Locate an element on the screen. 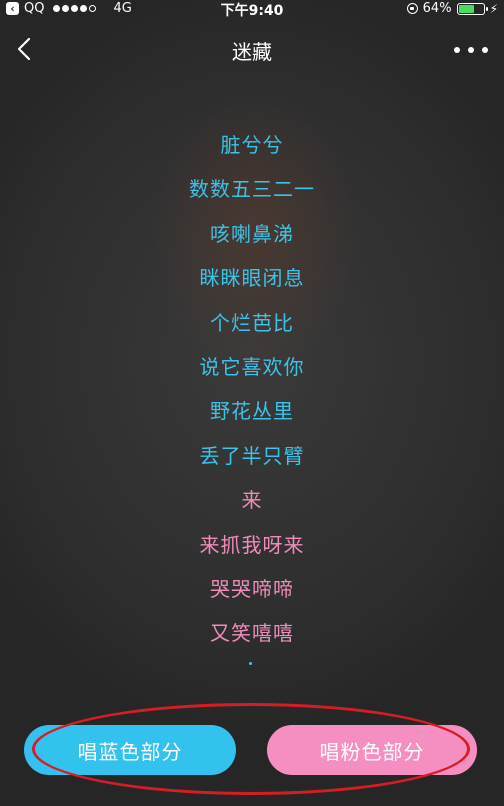  lyric-line: 眯眯眼闭息 is located at coordinates (252, 278).